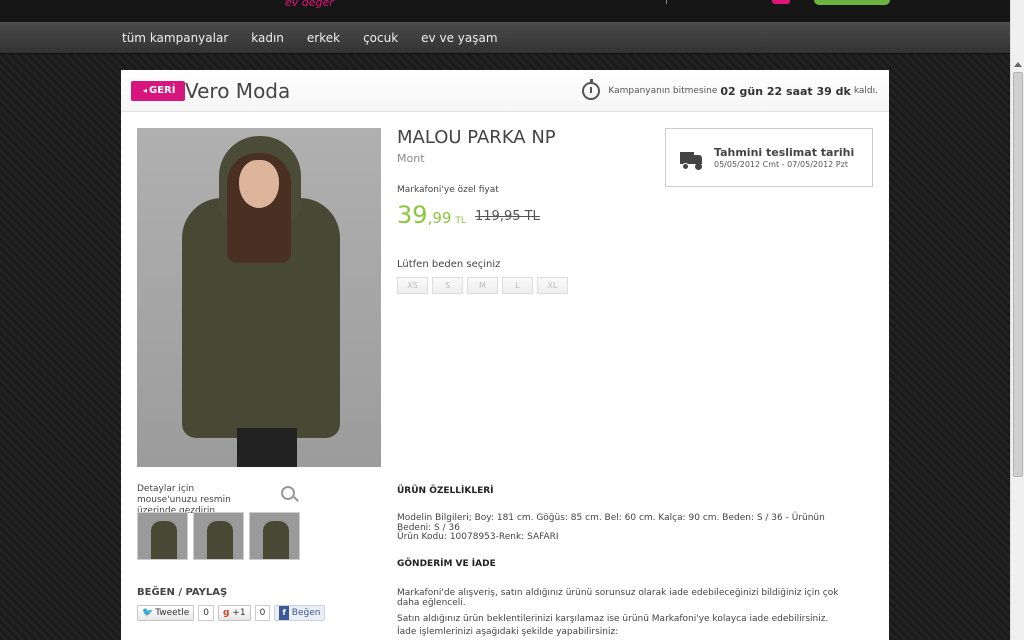 Image resolution: width=1024 pixels, height=640 pixels. What do you see at coordinates (517, 285) in the screenshot?
I see `size-option-l: L` at bounding box center [517, 285].